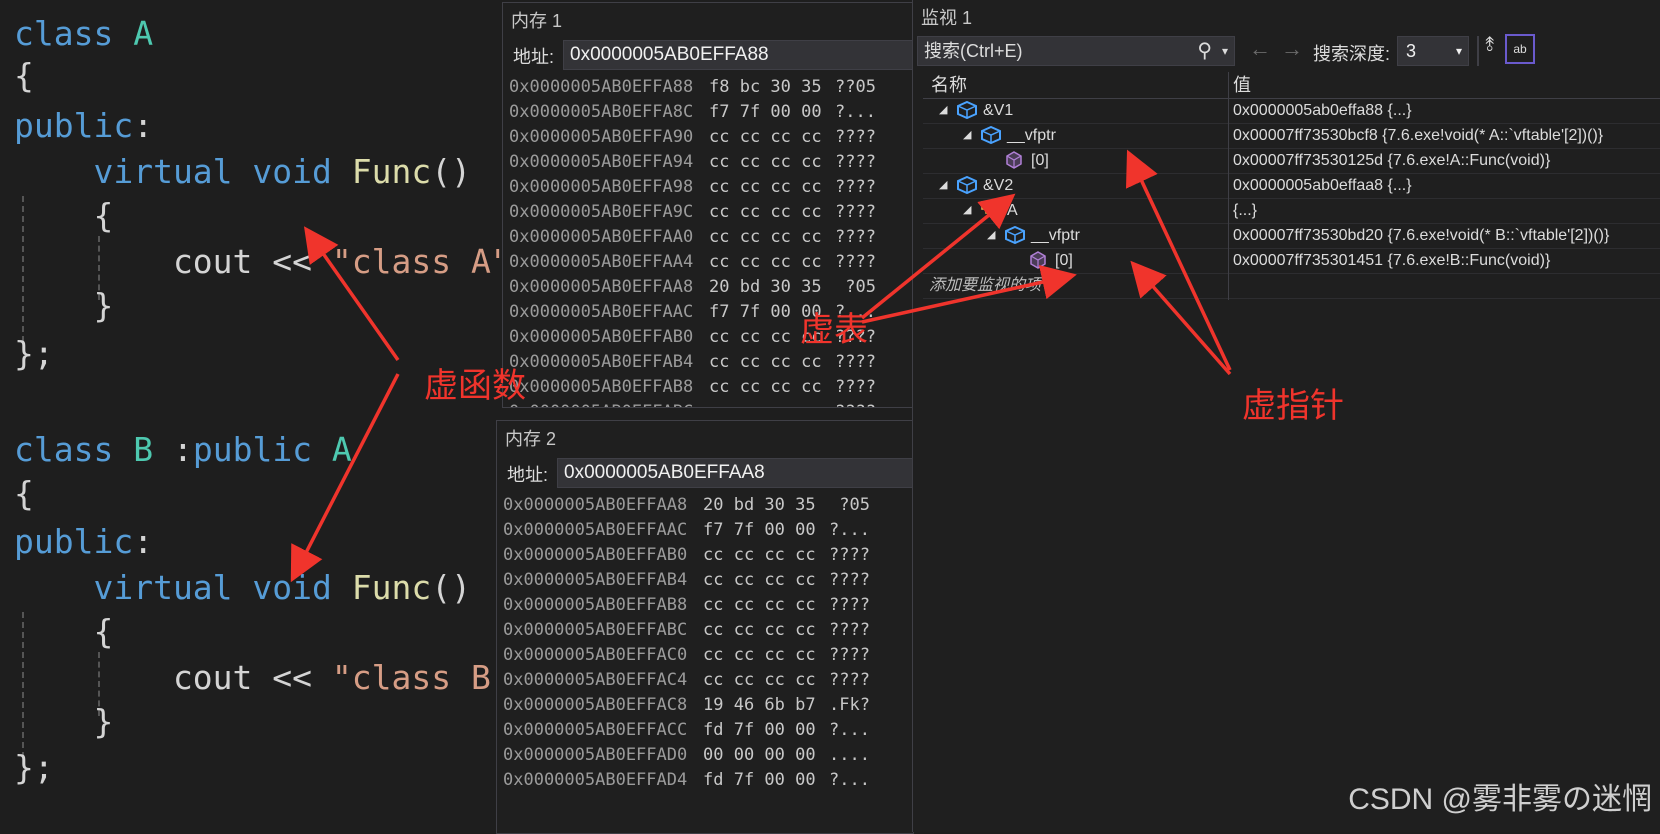 This screenshot has height=834, width=1660. Describe the element at coordinates (969, 294) in the screenshot. I see `arrow-to-vtable-v2` at that location.